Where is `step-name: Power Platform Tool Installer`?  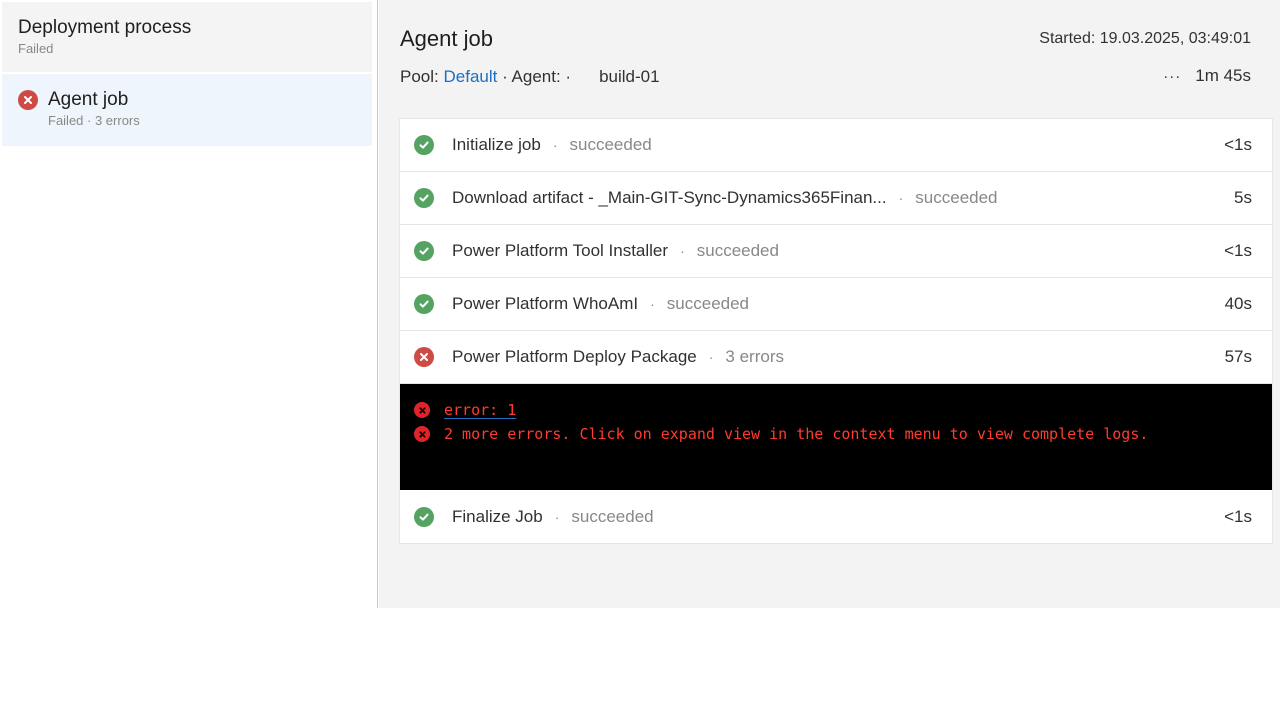 step-name: Power Platform Tool Installer is located at coordinates (560, 250).